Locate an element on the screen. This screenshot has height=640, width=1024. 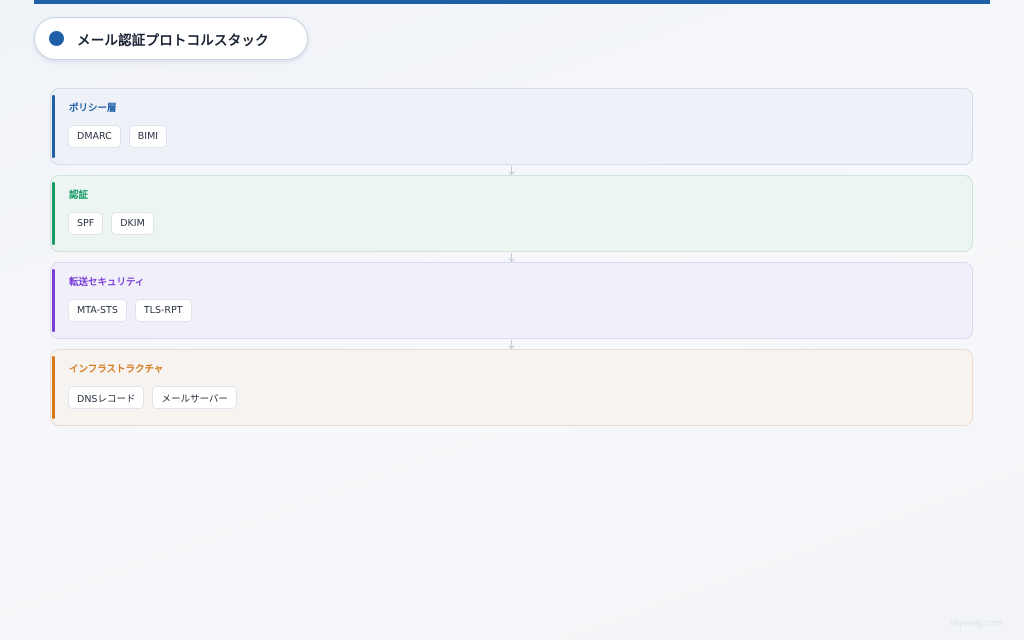
layer-title: 認証 is located at coordinates (79, 195).